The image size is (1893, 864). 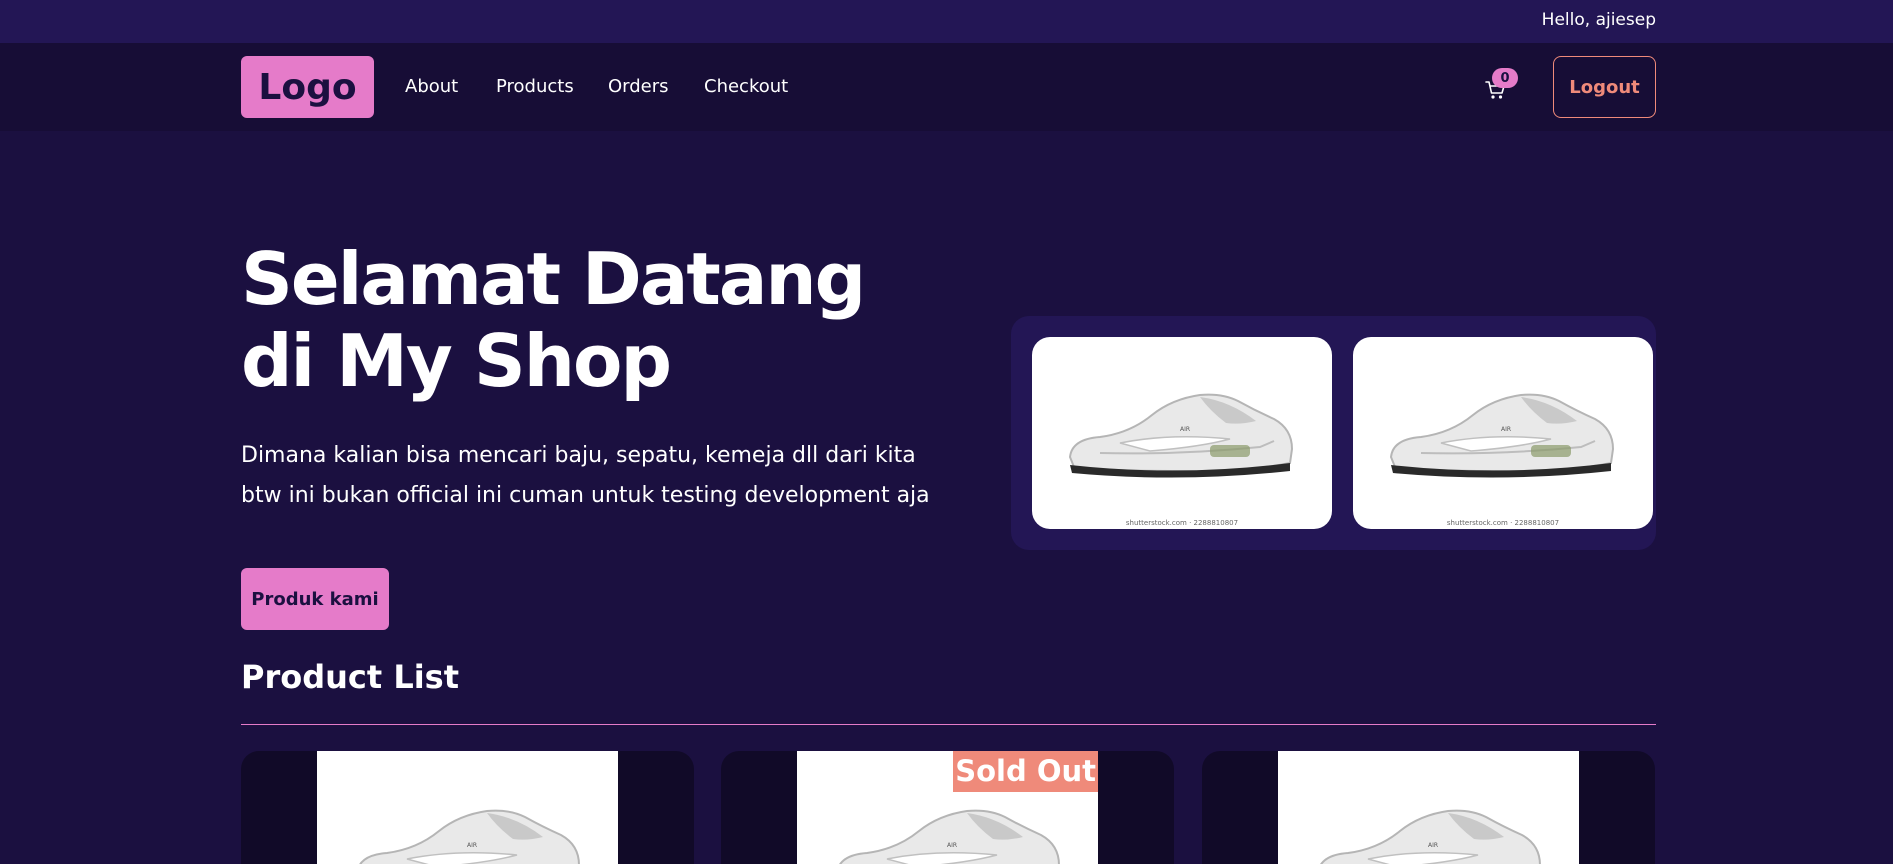 I want to click on product-image: AIR Sold Out, so click(x=947, y=807).